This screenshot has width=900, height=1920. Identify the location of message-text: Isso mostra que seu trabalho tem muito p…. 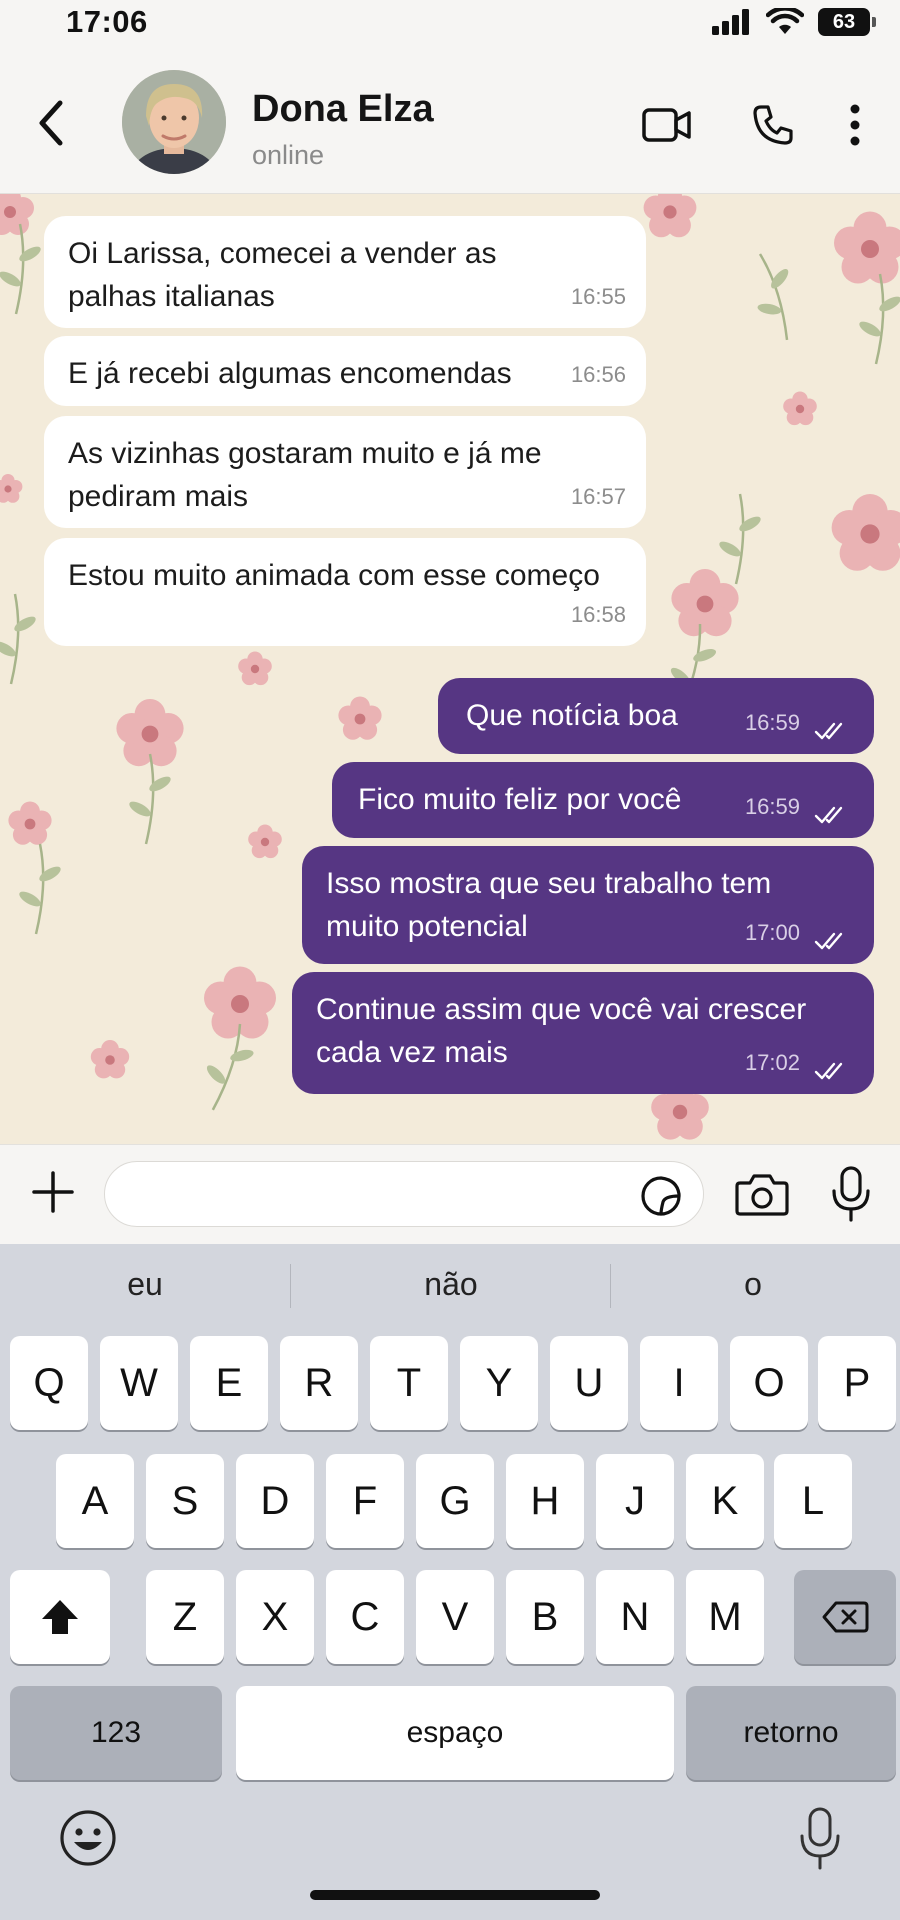
(549, 905).